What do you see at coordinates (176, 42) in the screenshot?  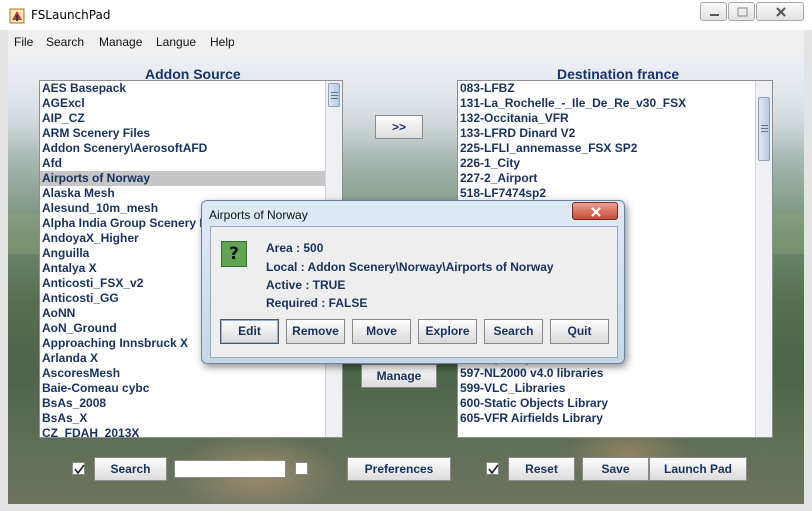 I see `menu-langue: Langue` at bounding box center [176, 42].